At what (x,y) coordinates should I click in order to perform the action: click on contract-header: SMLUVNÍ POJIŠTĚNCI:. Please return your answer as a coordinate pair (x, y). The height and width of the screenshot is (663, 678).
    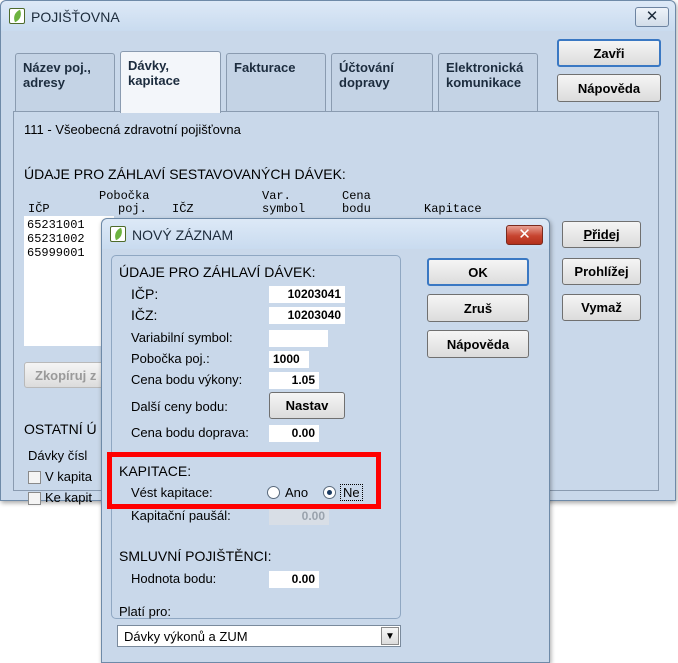
    Looking at the image, I should click on (195, 556).